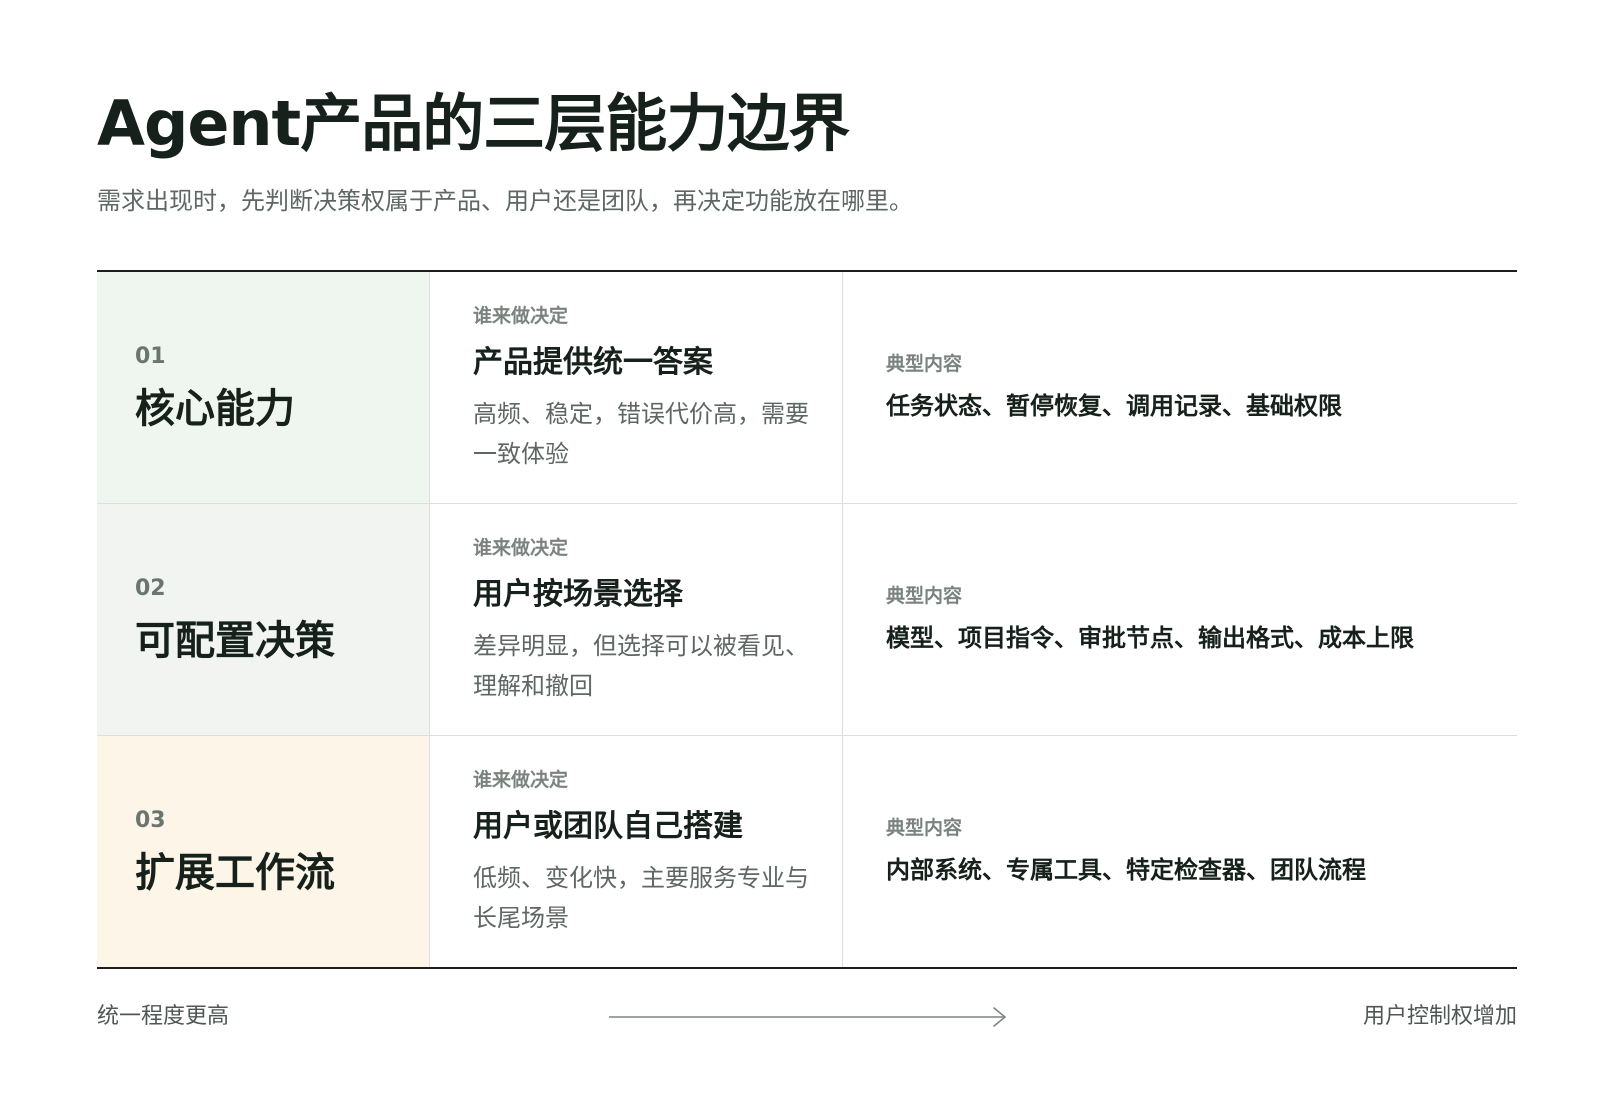  I want to click on decider-text: 用户按场景选择, so click(578, 594).